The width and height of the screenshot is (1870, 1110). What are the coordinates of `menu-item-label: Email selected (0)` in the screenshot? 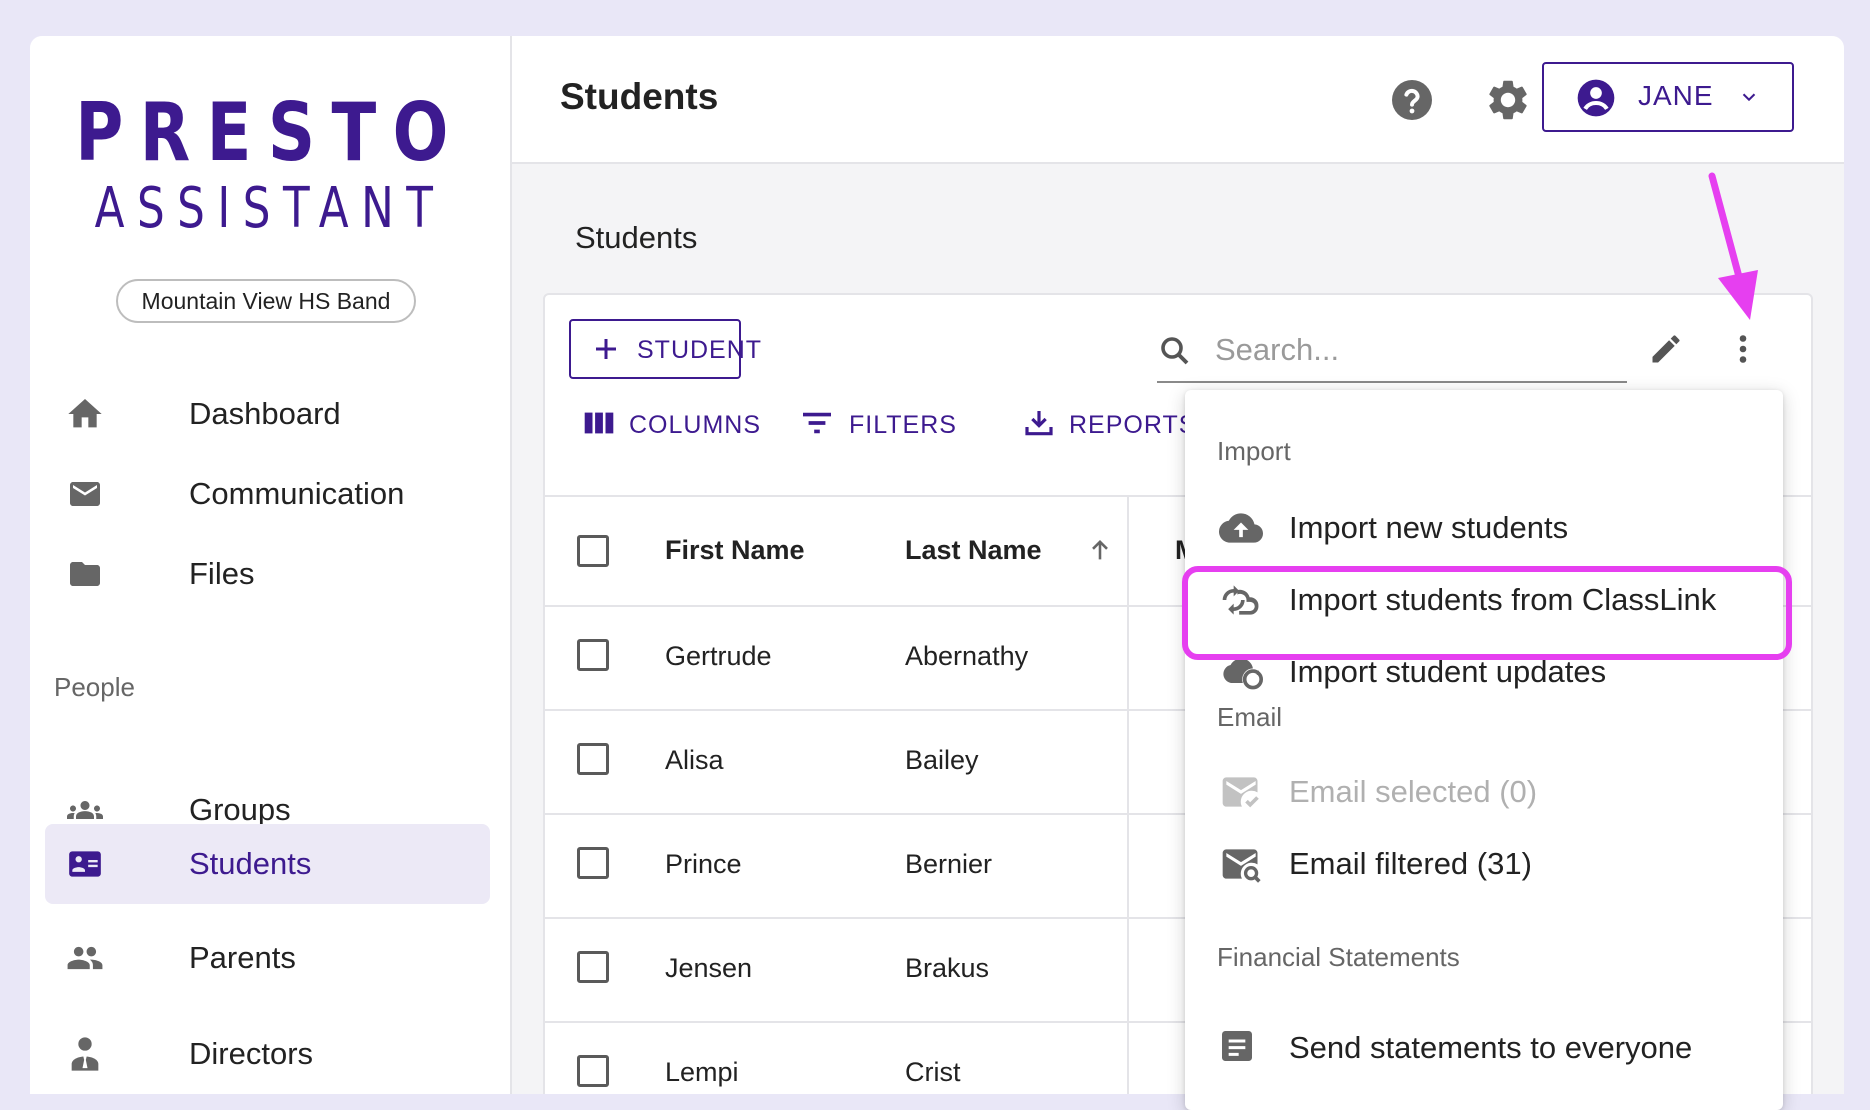 It's located at (1413, 791).